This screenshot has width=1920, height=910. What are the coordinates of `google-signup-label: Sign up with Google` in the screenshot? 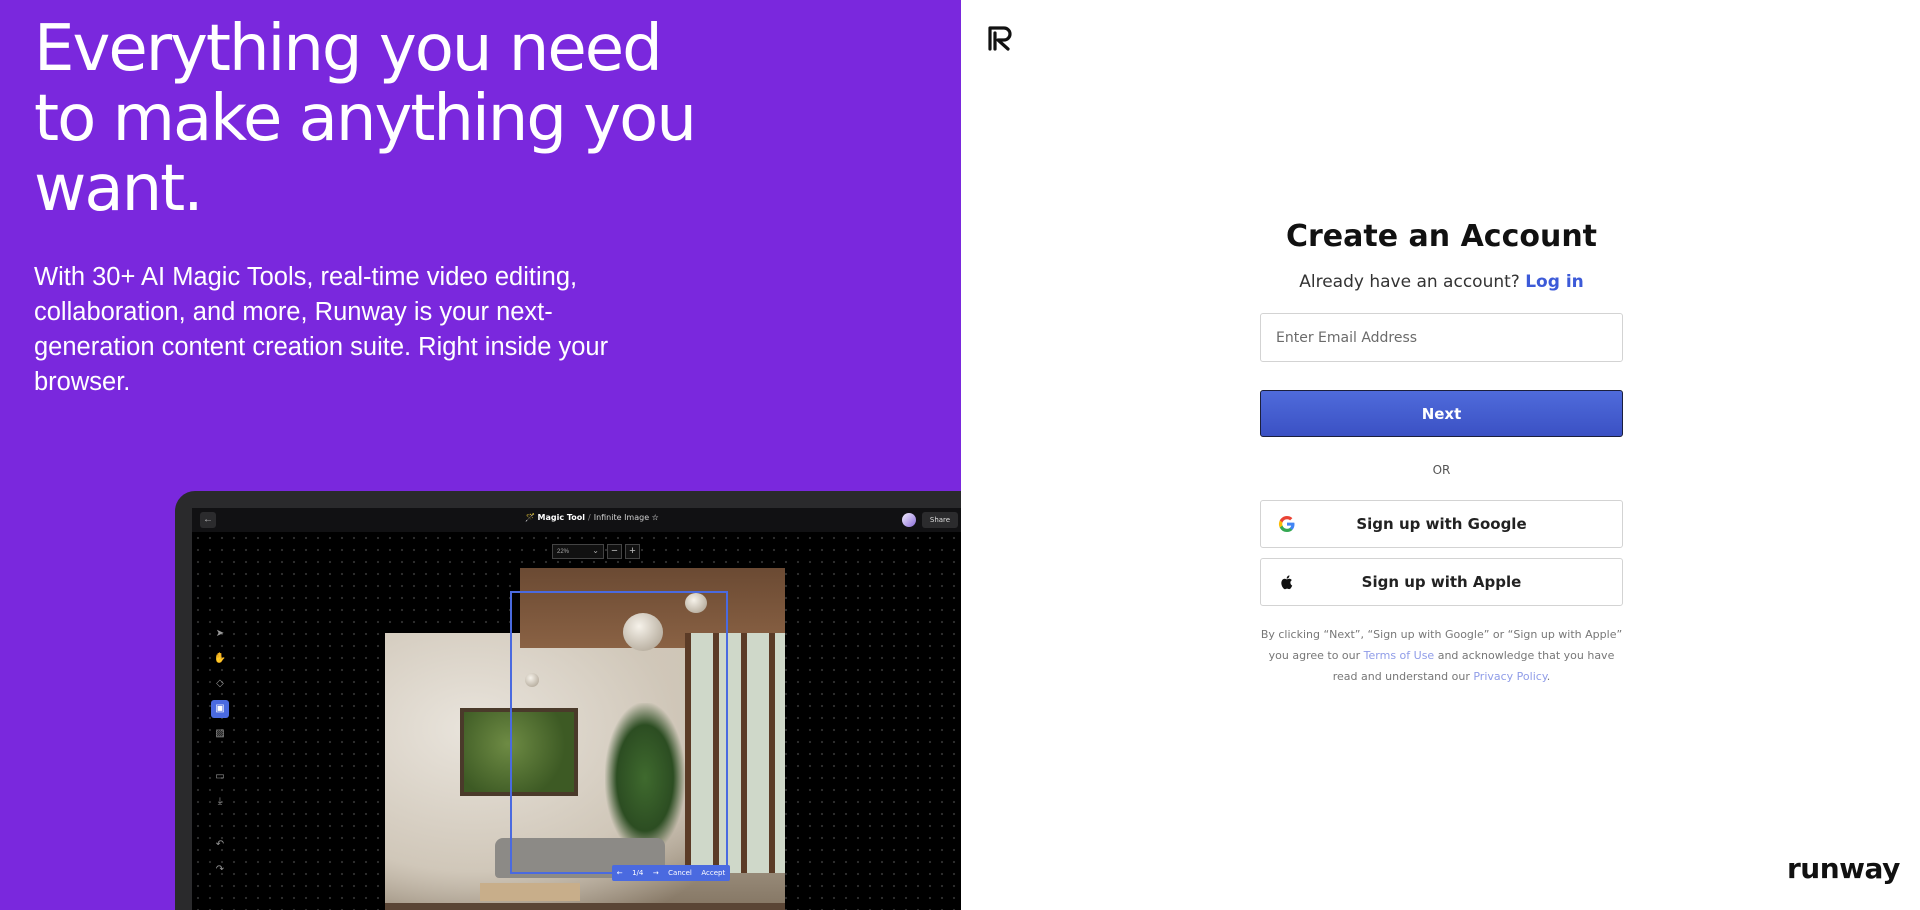 It's located at (1441, 524).